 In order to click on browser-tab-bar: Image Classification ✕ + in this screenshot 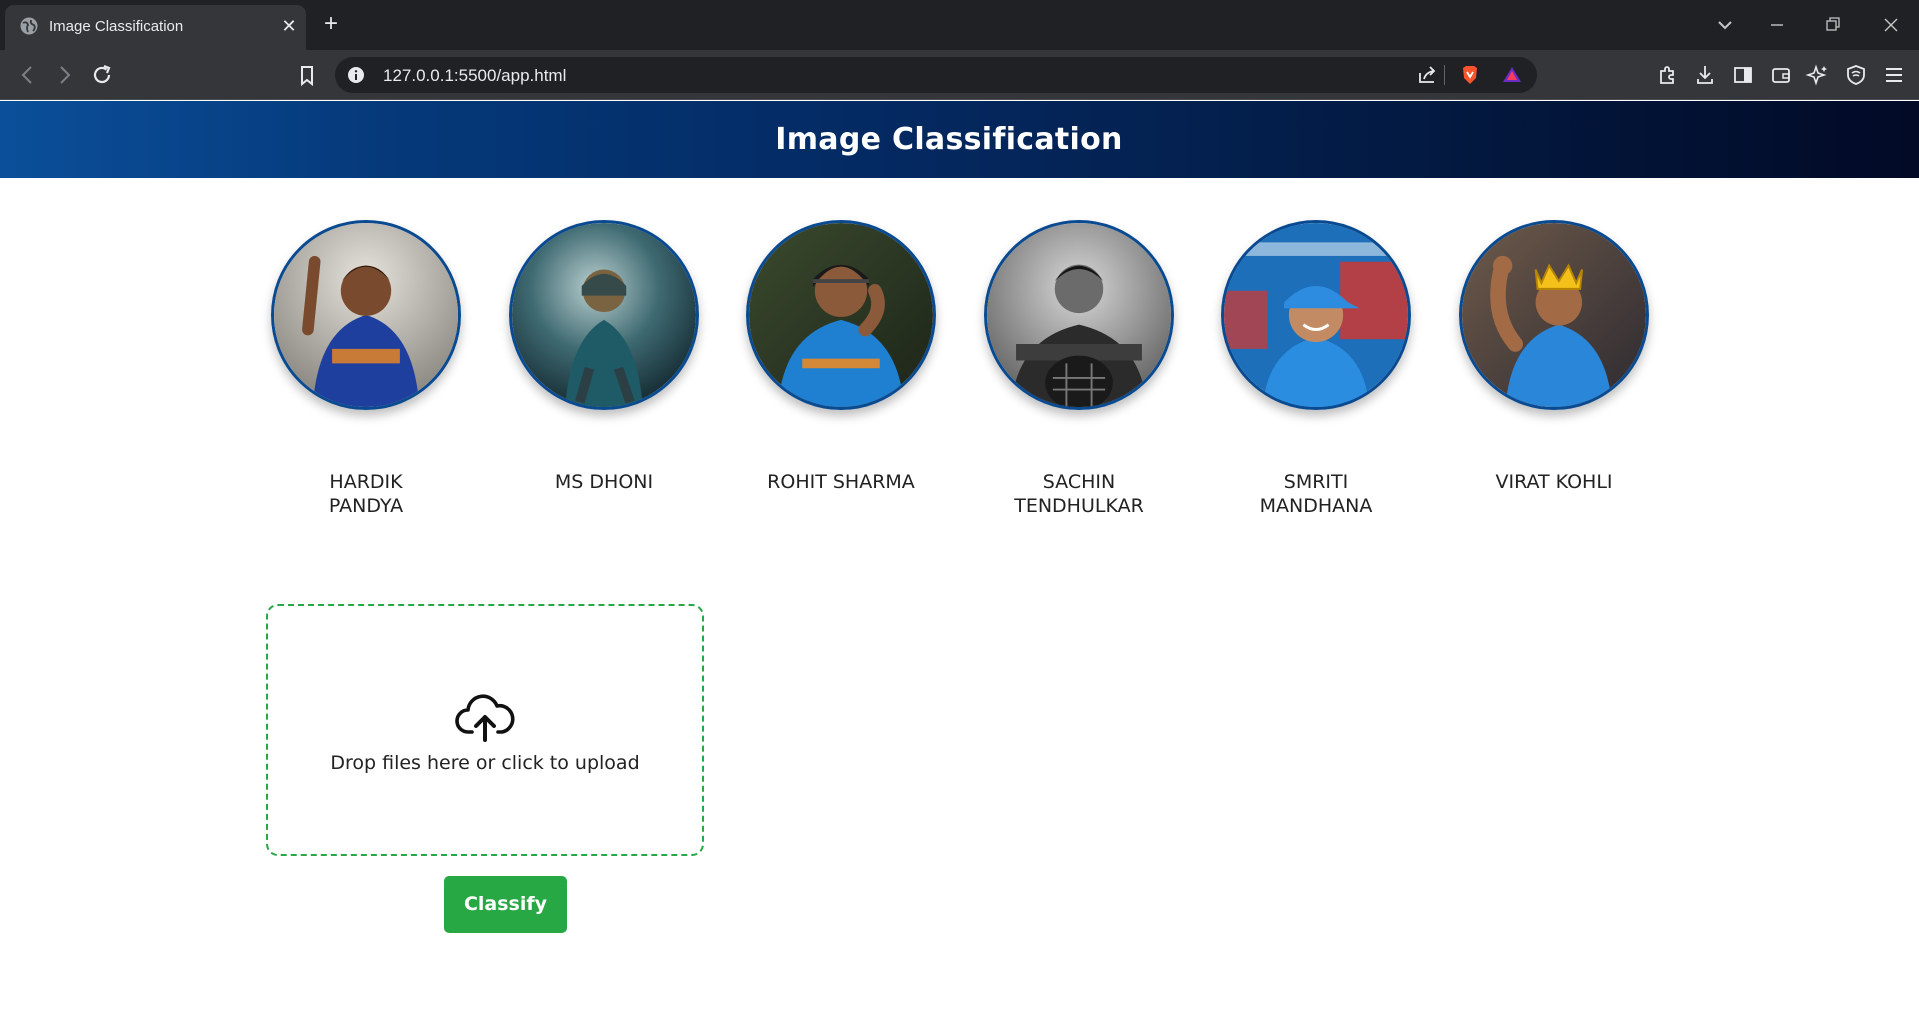, I will do `click(959, 25)`.